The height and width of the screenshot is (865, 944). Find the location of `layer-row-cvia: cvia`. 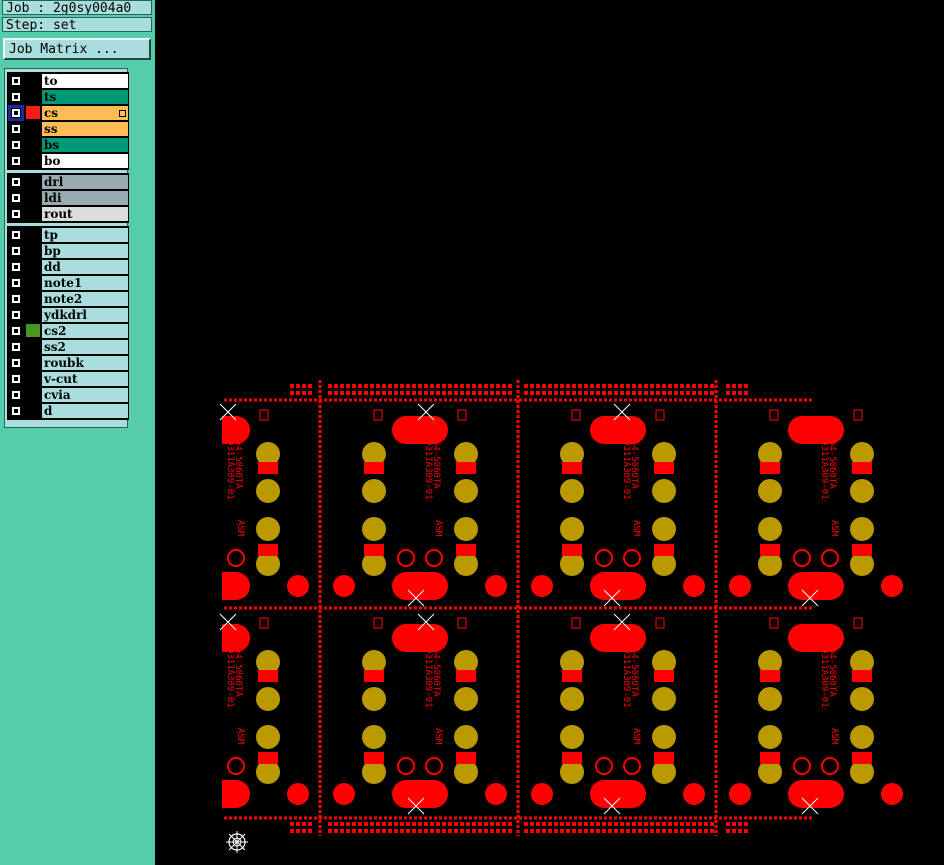

layer-row-cvia: cvia is located at coordinates (68, 395).